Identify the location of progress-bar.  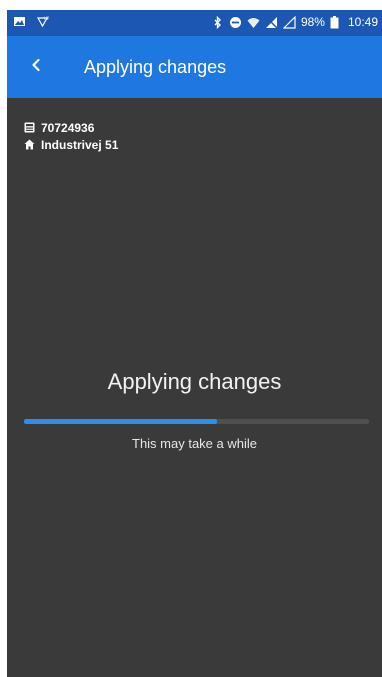
(196, 421).